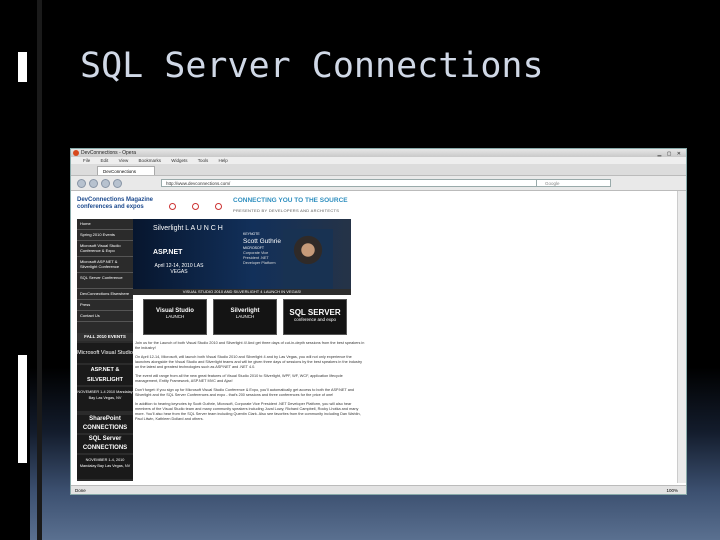  What do you see at coordinates (105, 183) in the screenshot?
I see `reload-icon` at bounding box center [105, 183].